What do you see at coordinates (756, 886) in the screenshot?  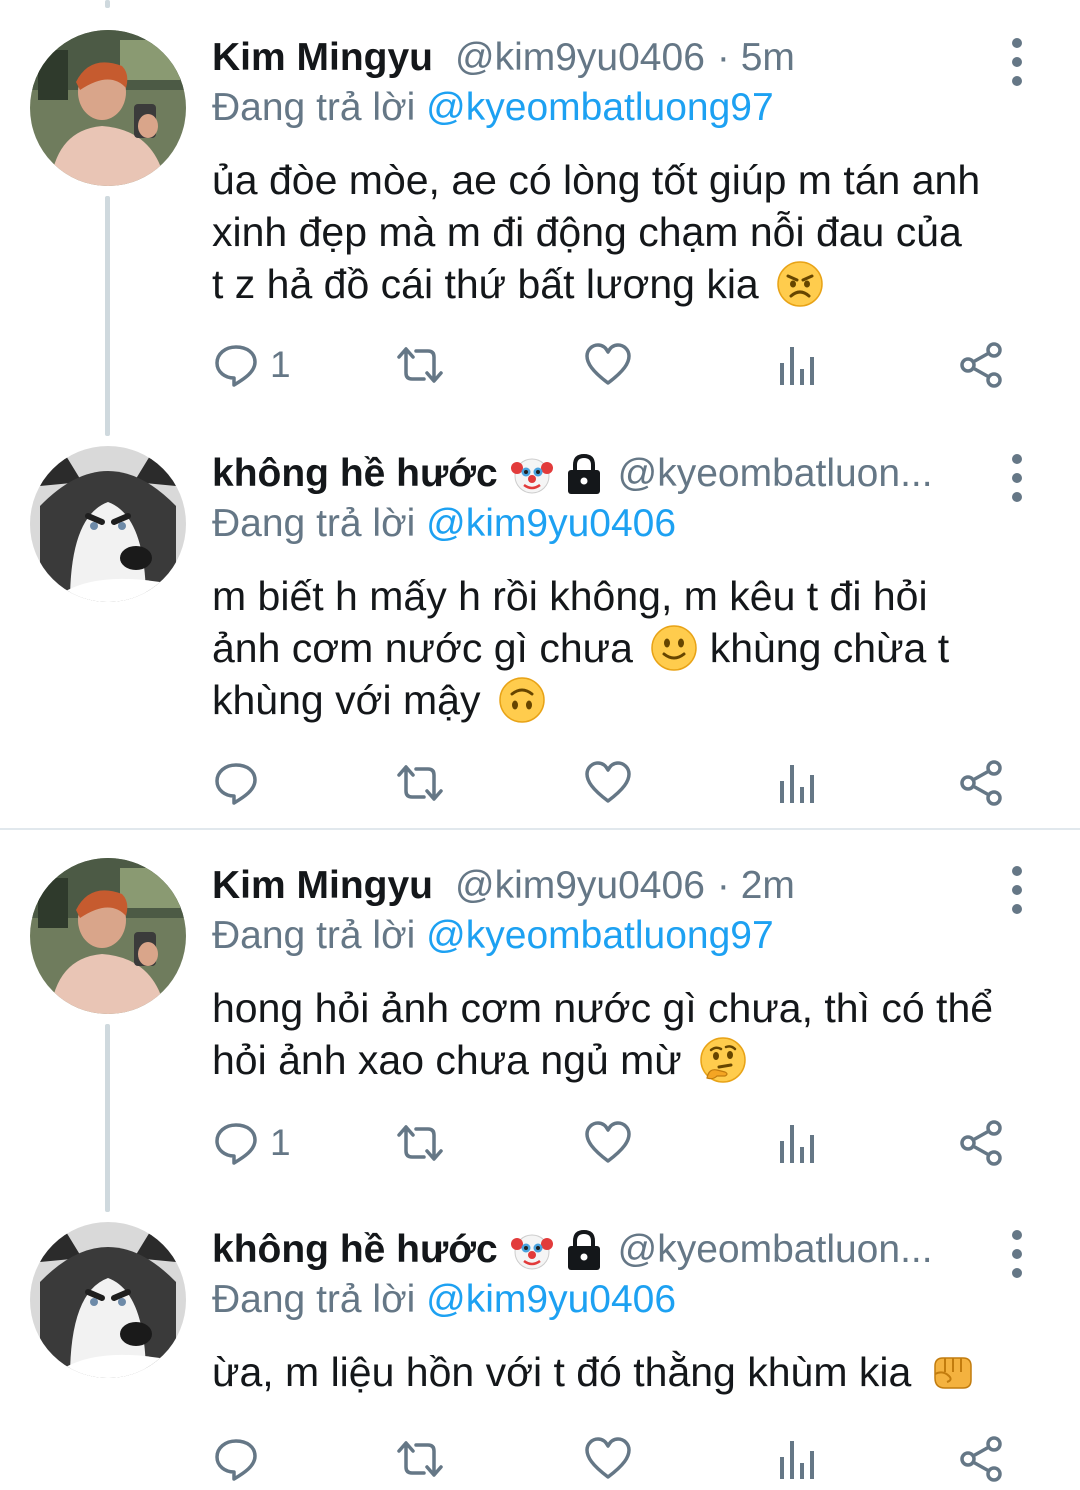 I see `timestamp: · 2m` at bounding box center [756, 886].